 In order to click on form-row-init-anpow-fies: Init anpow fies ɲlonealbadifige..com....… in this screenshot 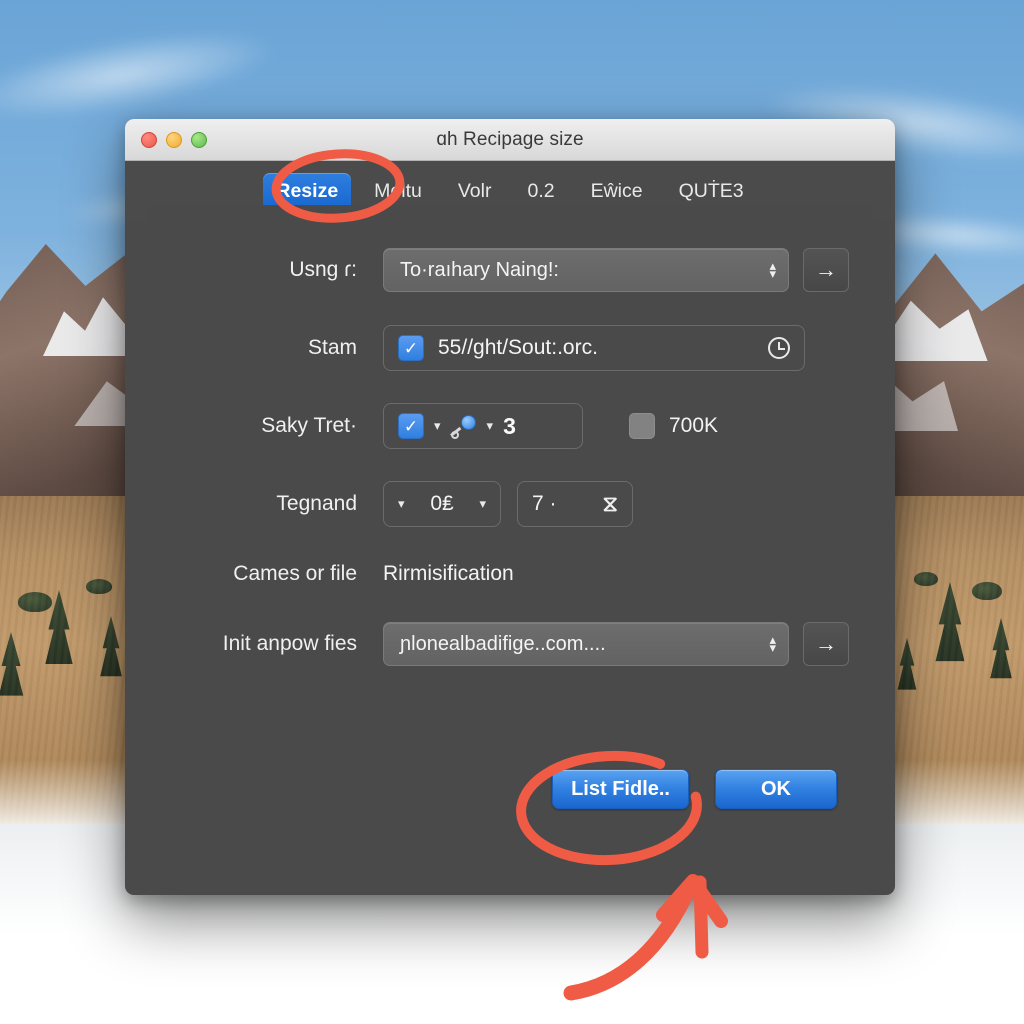, I will do `click(510, 644)`.